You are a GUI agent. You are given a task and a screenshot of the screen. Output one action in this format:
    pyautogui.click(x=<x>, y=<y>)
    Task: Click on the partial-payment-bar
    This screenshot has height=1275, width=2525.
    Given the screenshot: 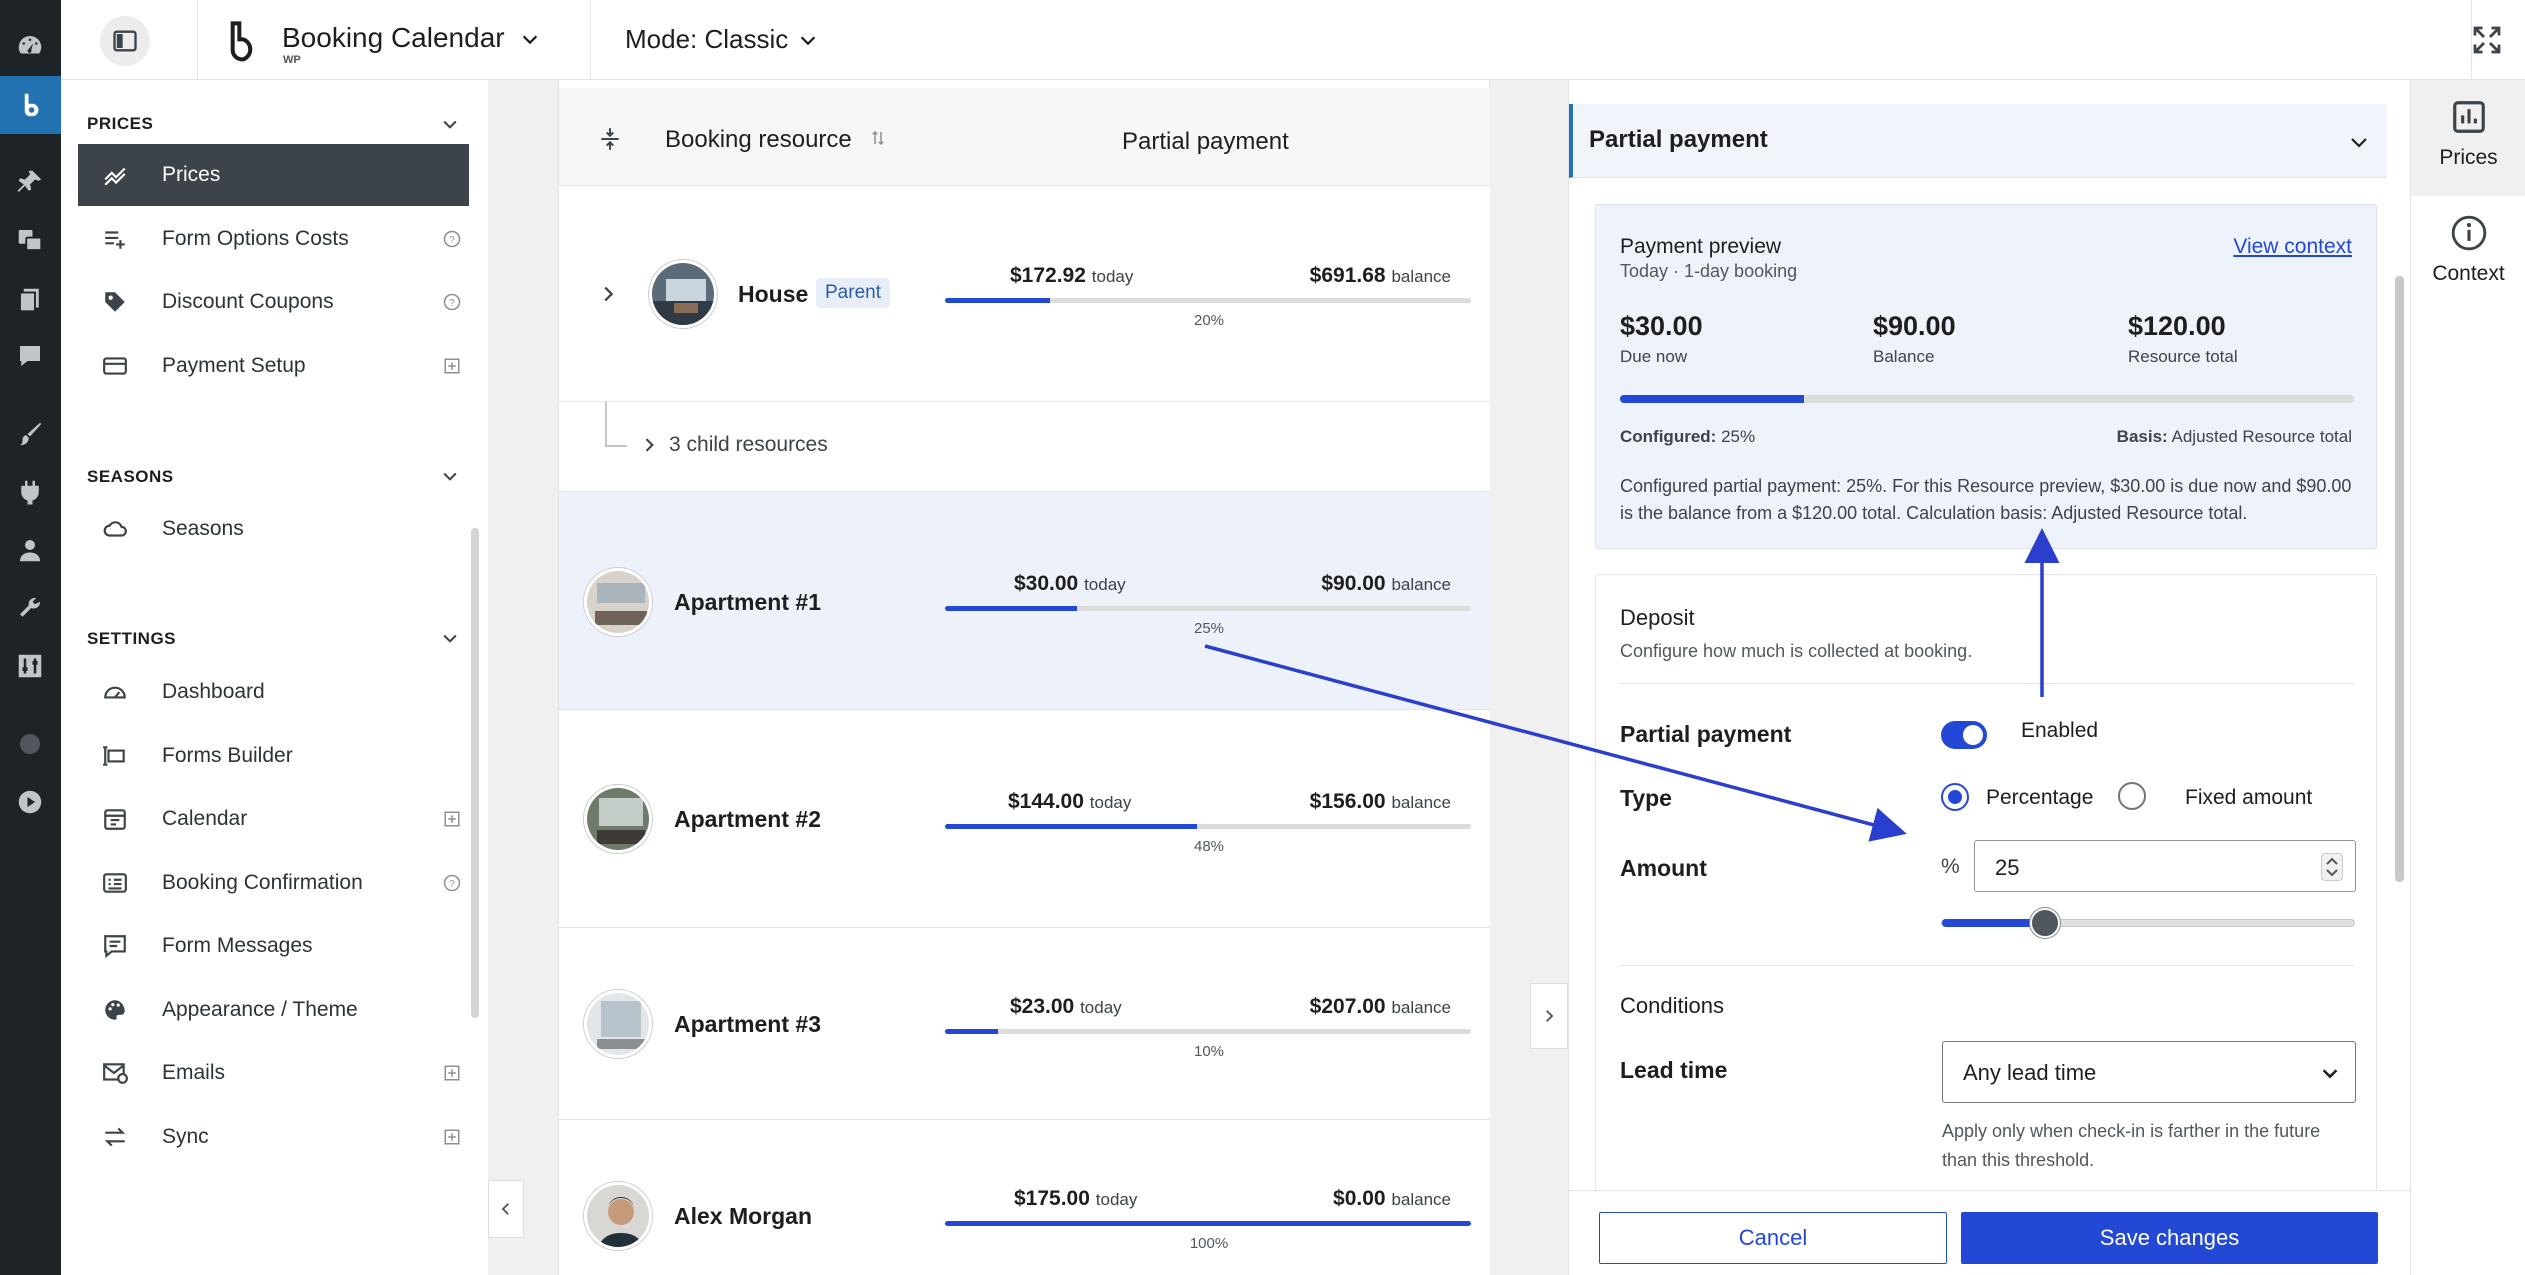 What is the action you would take?
    pyautogui.click(x=1208, y=608)
    